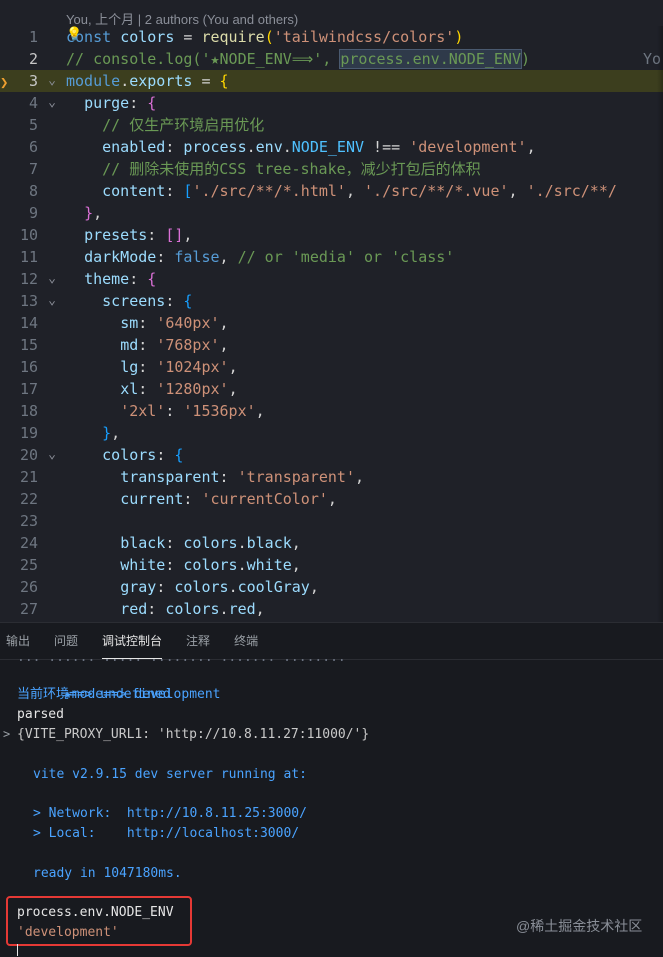 The width and height of the screenshot is (663, 957). What do you see at coordinates (246, 641) in the screenshot?
I see `panel-tab-4: 终端` at bounding box center [246, 641].